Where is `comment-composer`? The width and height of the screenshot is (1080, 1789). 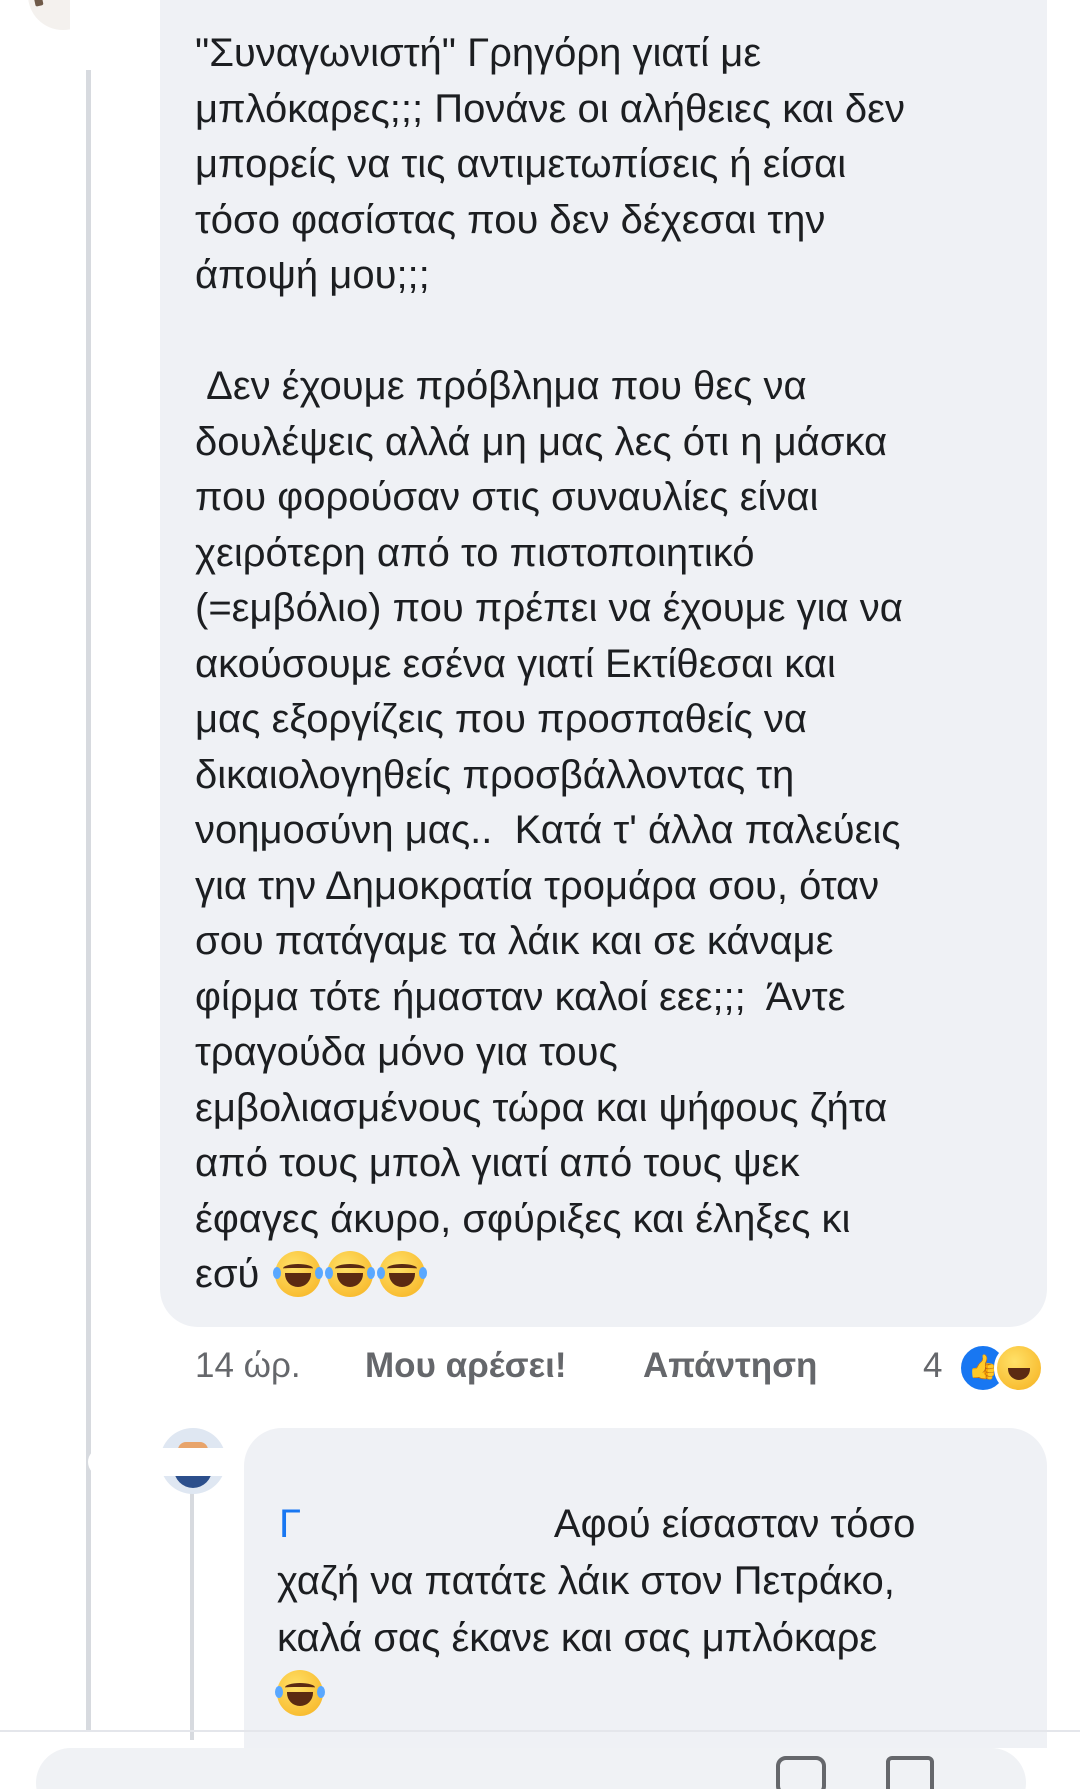
comment-composer is located at coordinates (531, 1768).